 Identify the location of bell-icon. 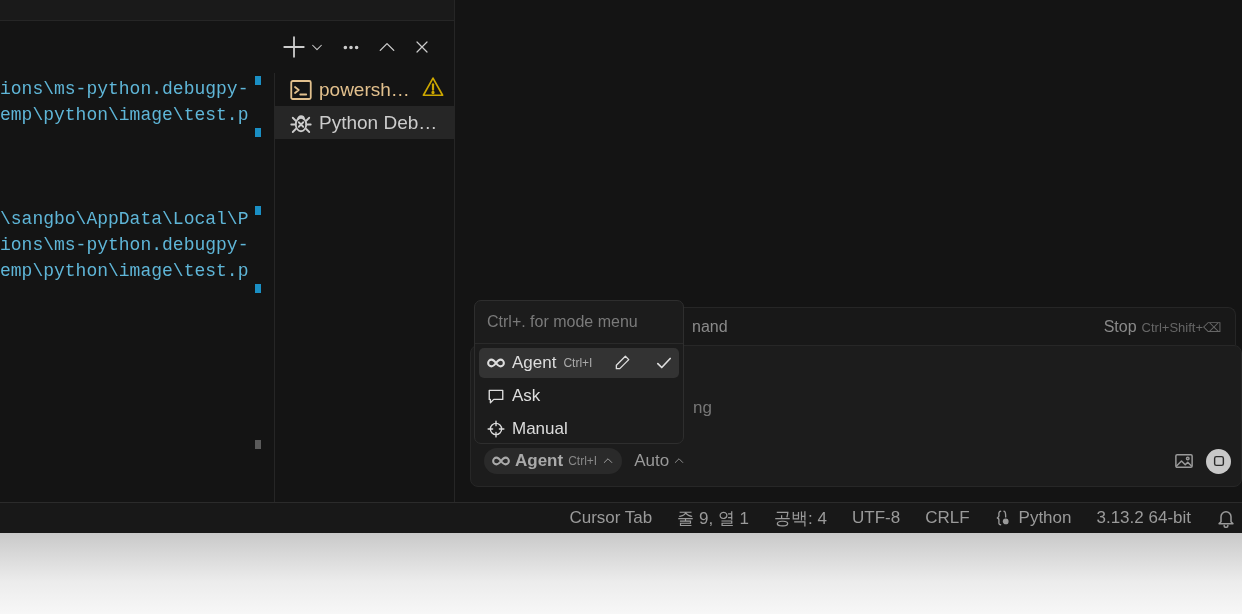
(1226, 518).